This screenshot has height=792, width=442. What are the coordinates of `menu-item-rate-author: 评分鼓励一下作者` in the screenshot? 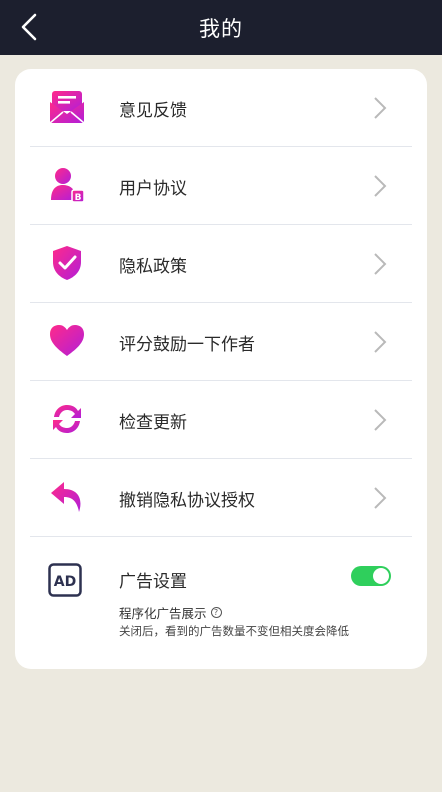 It's located at (221, 342).